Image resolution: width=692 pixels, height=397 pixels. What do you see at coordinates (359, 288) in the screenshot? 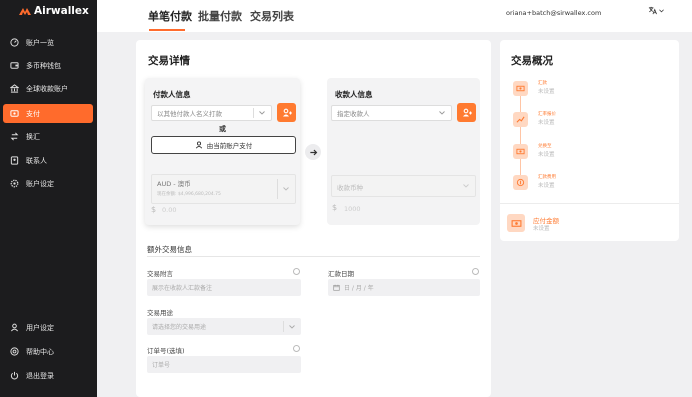
I see `date-placeholder: 日 / 月 / 年` at bounding box center [359, 288].